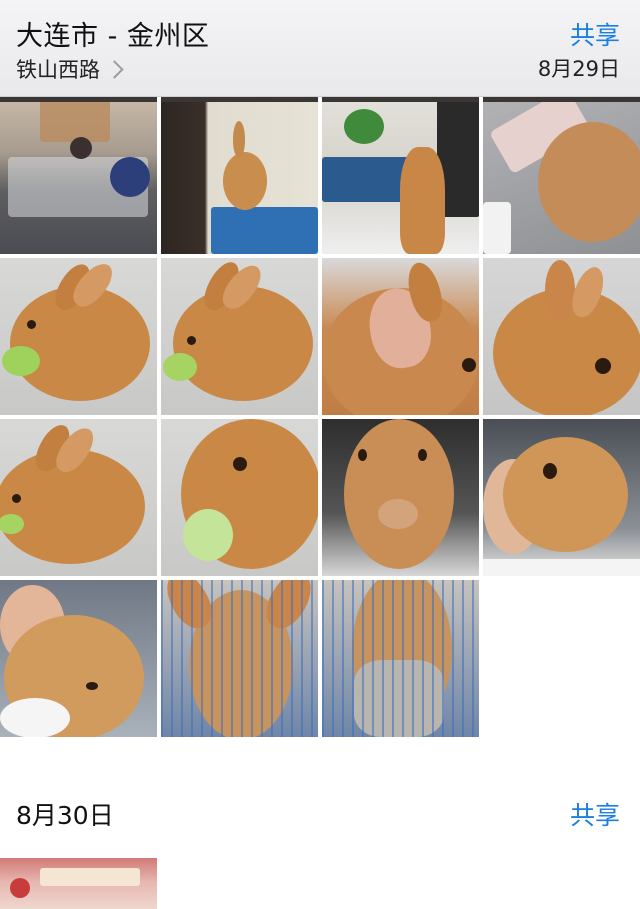  I want to click on location-subtitle-link: 铁山西路, so click(70, 69).